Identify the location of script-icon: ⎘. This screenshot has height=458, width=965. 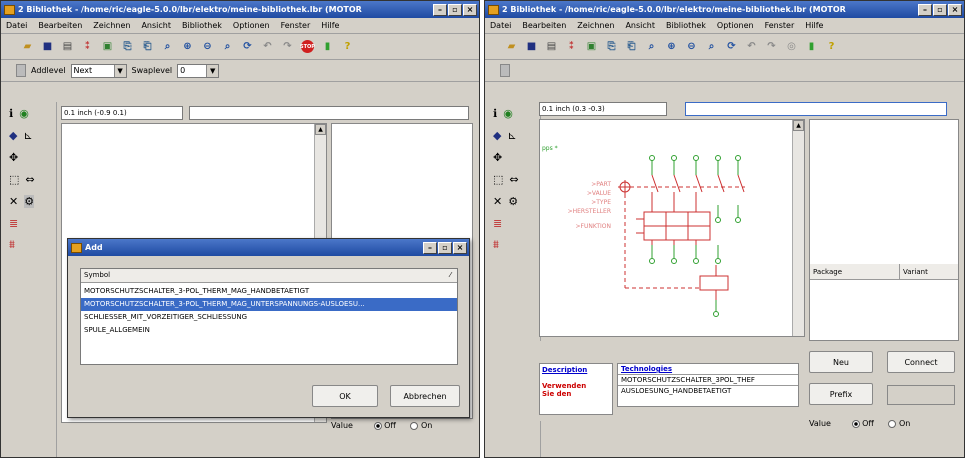
(127, 46).